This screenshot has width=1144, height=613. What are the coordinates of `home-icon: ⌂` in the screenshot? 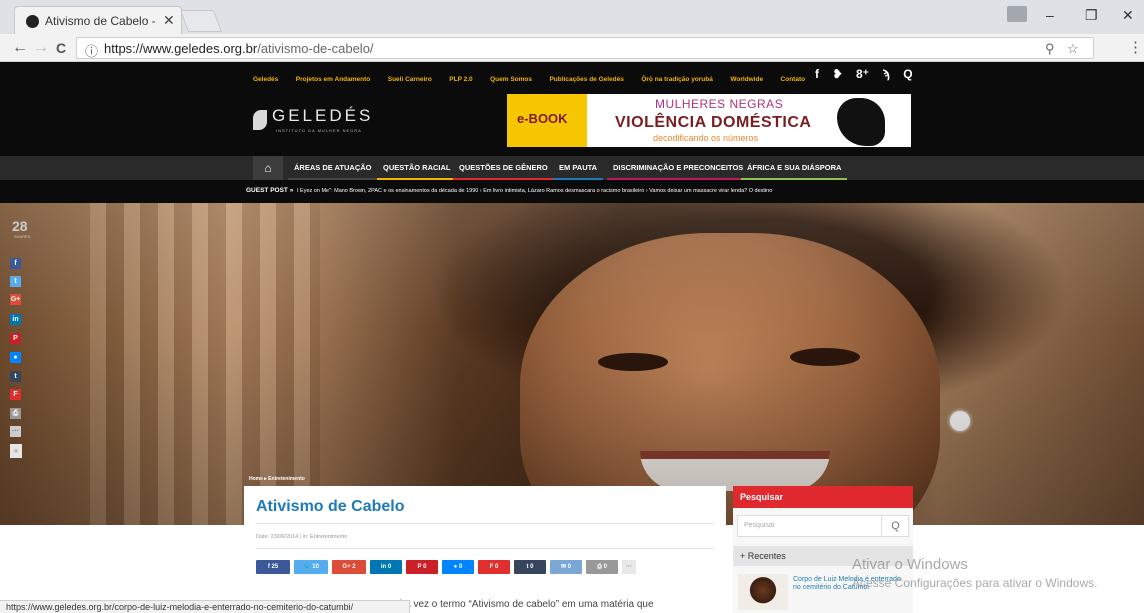 It's located at (268, 168).